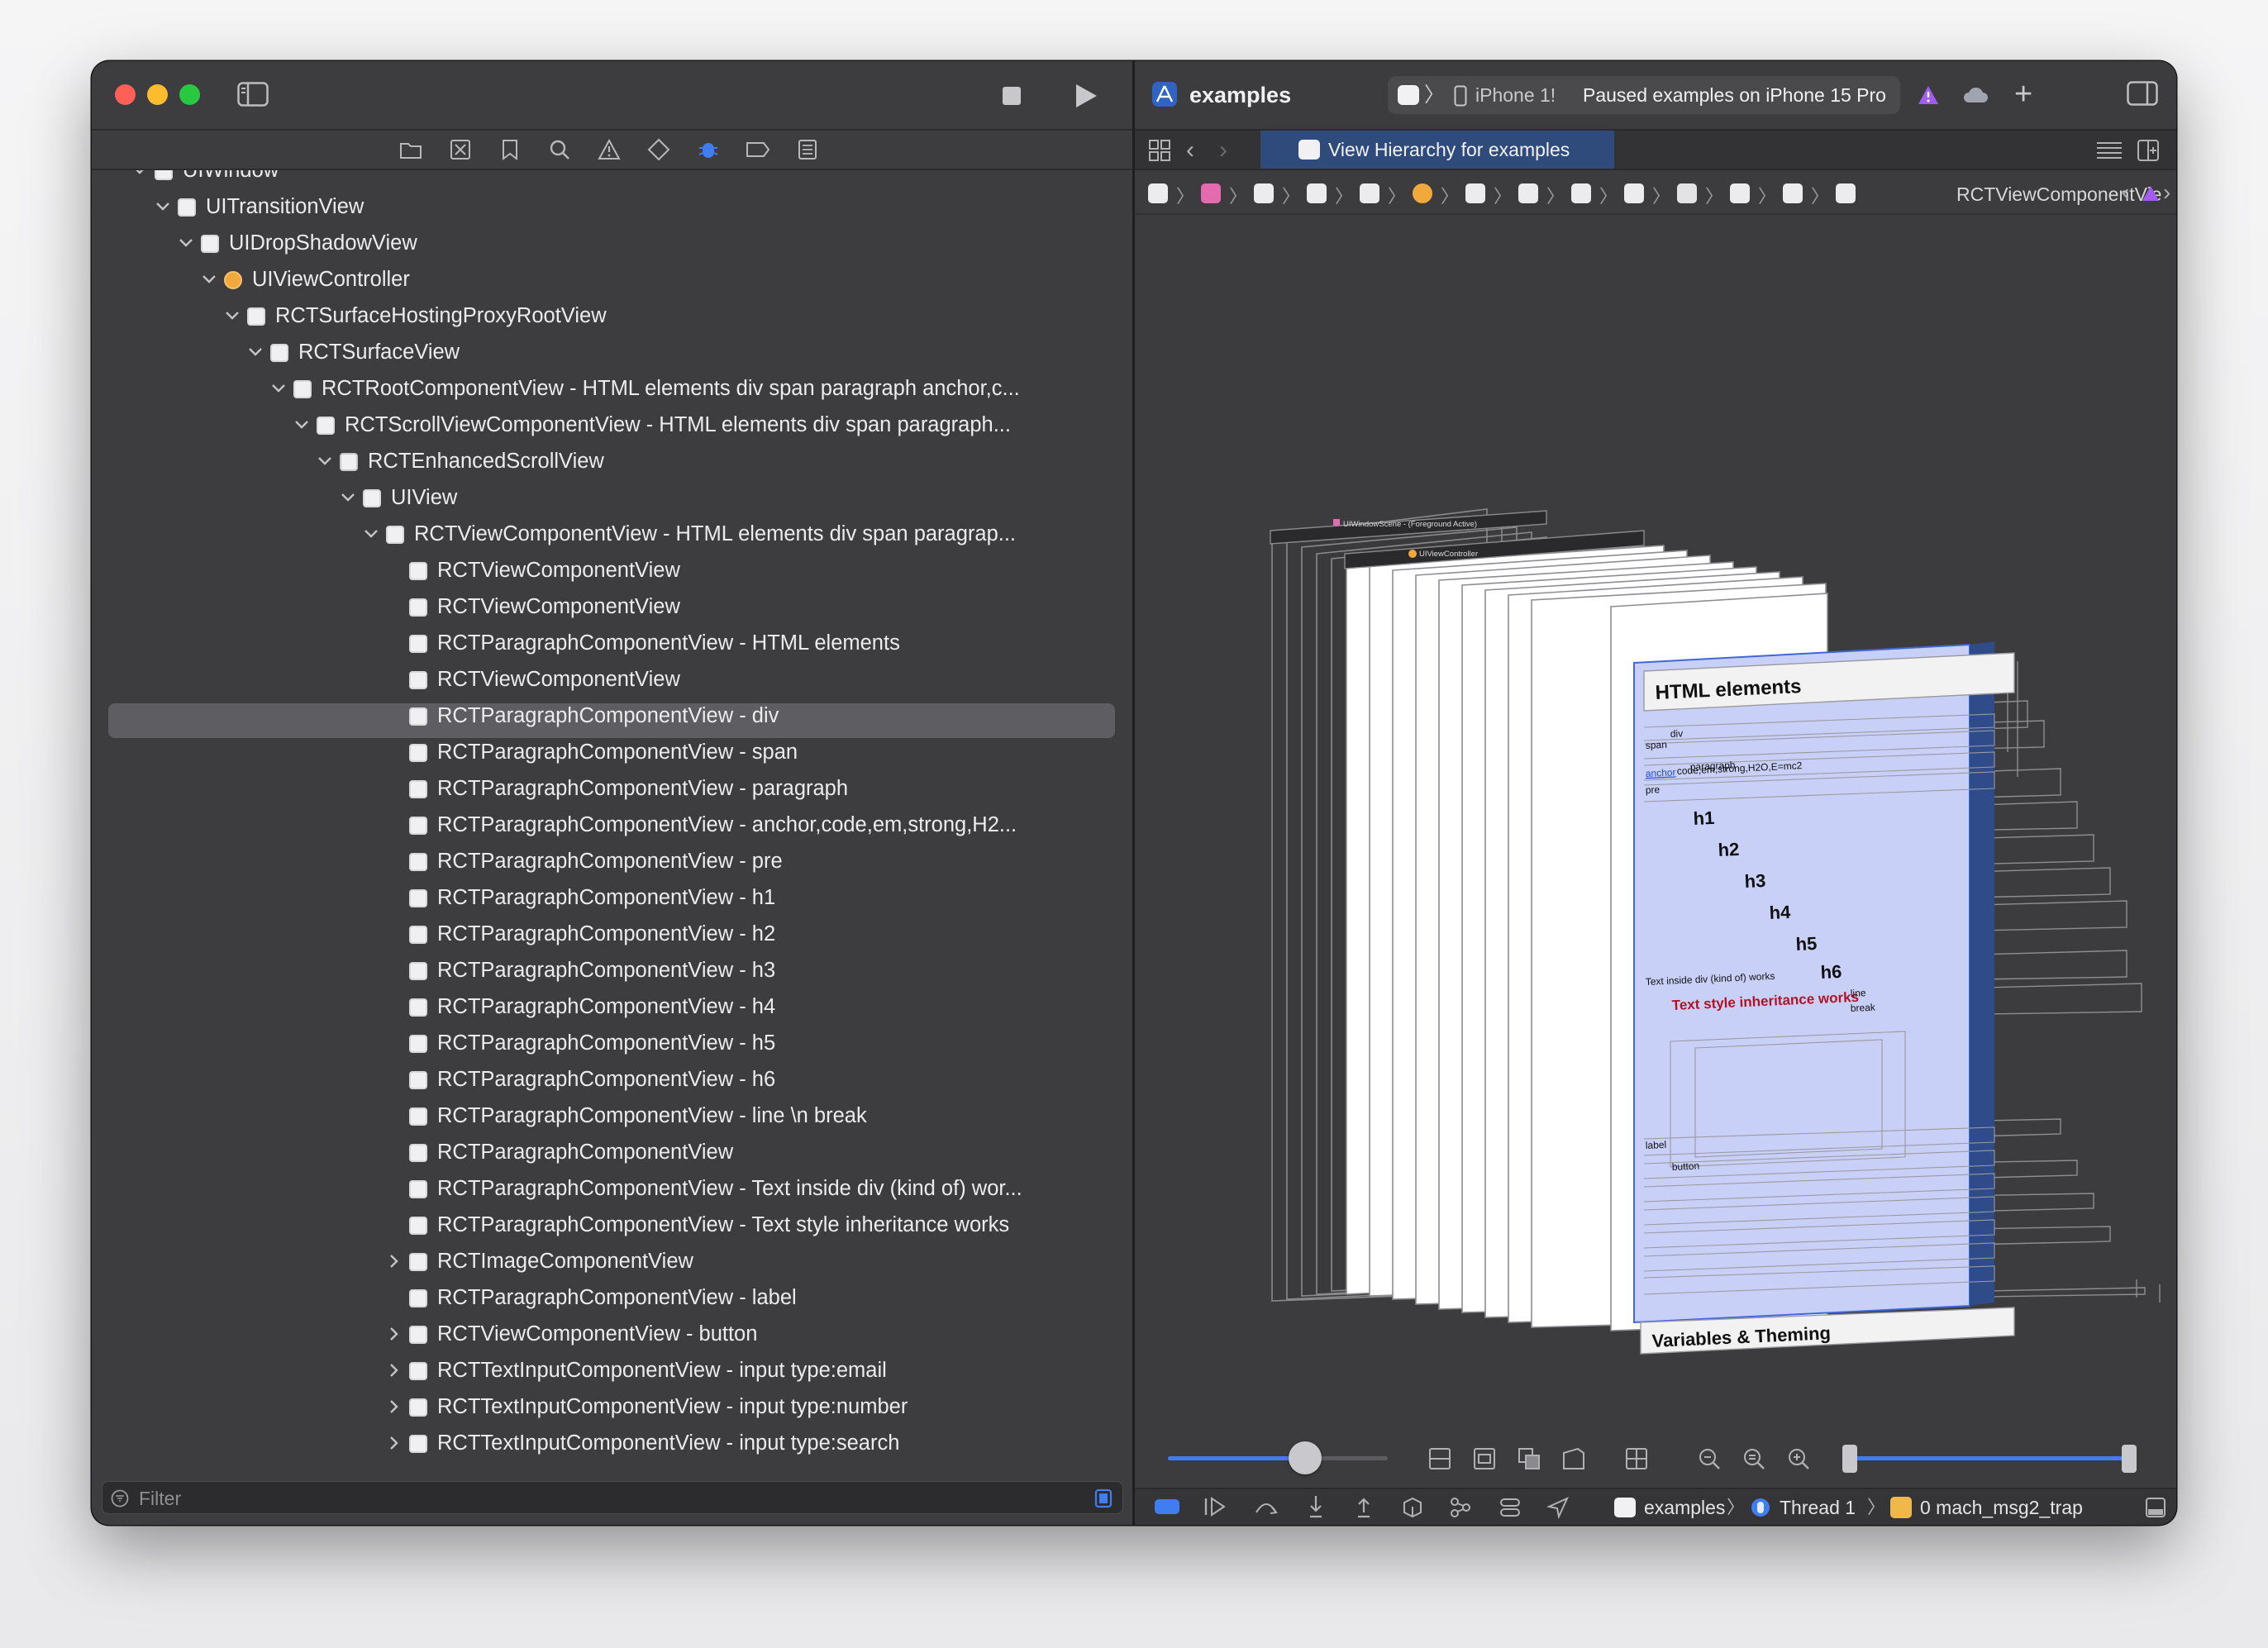 The width and height of the screenshot is (2268, 1648). Describe the element at coordinates (612, 1261) in the screenshot. I see `tree-row: RCTImageComponentView` at that location.